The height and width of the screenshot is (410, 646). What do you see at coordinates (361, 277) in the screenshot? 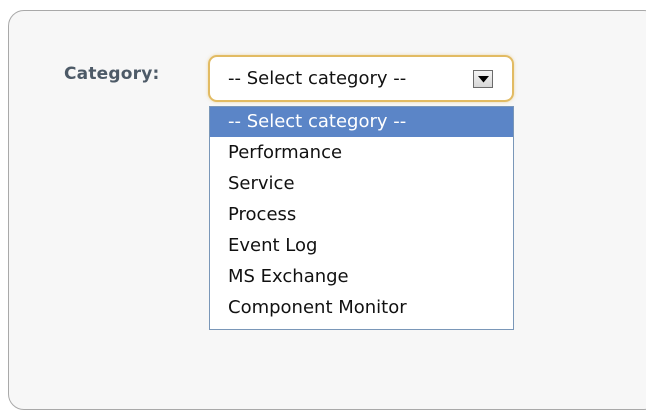
I see `option-ms-exchange: MS Exchange` at bounding box center [361, 277].